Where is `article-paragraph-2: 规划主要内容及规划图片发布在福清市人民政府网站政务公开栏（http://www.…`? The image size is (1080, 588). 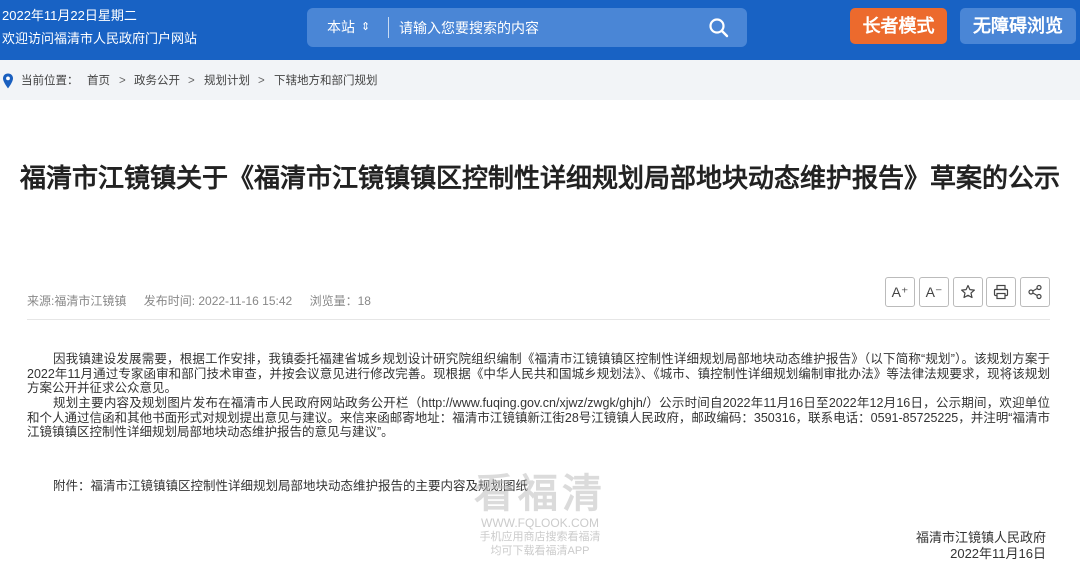
article-paragraph-2: 规划主要内容及规划图片发布在福清市人民政府网站政务公开栏（http://www.… is located at coordinates (538, 417).